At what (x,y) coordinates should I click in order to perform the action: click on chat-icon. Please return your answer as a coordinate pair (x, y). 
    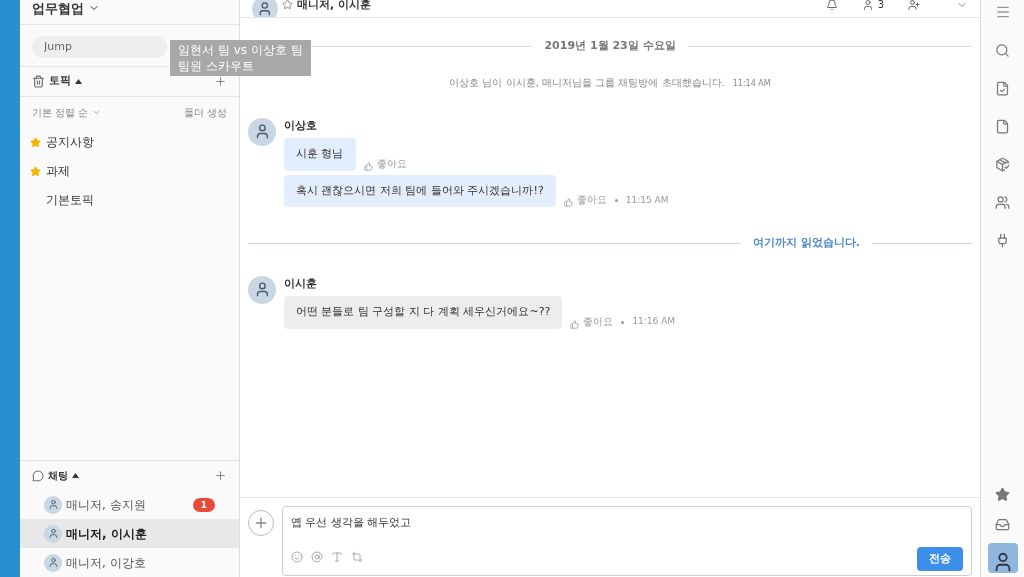
    Looking at the image, I should click on (38, 475).